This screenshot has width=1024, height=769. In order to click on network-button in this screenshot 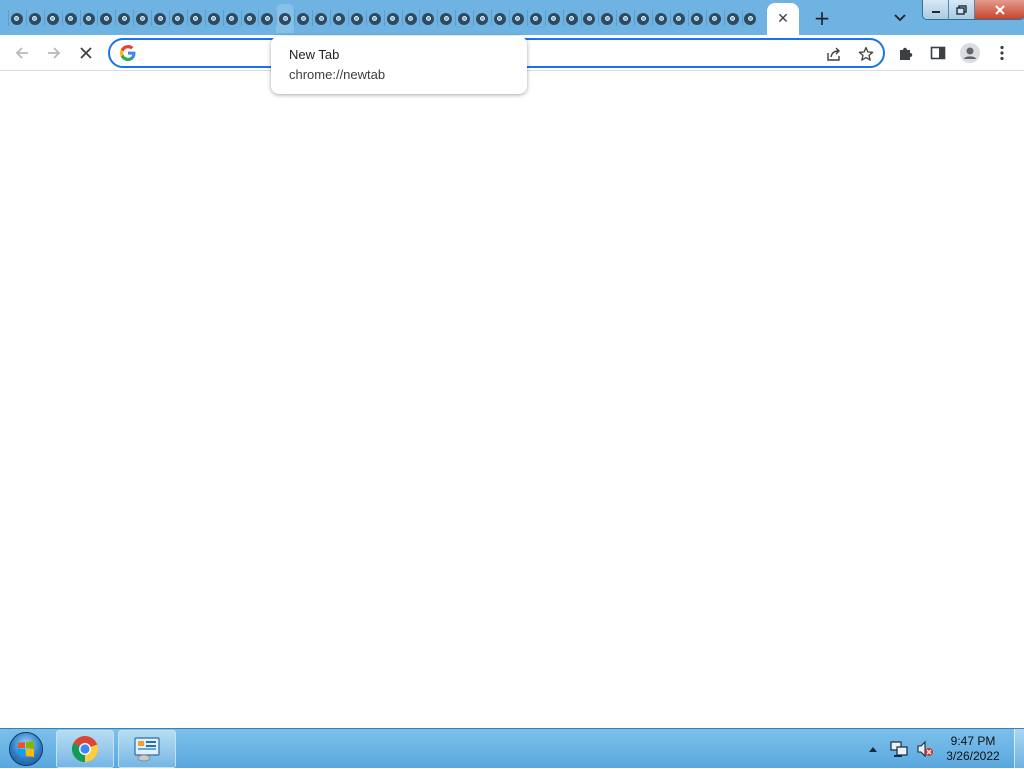, I will do `click(899, 749)`.